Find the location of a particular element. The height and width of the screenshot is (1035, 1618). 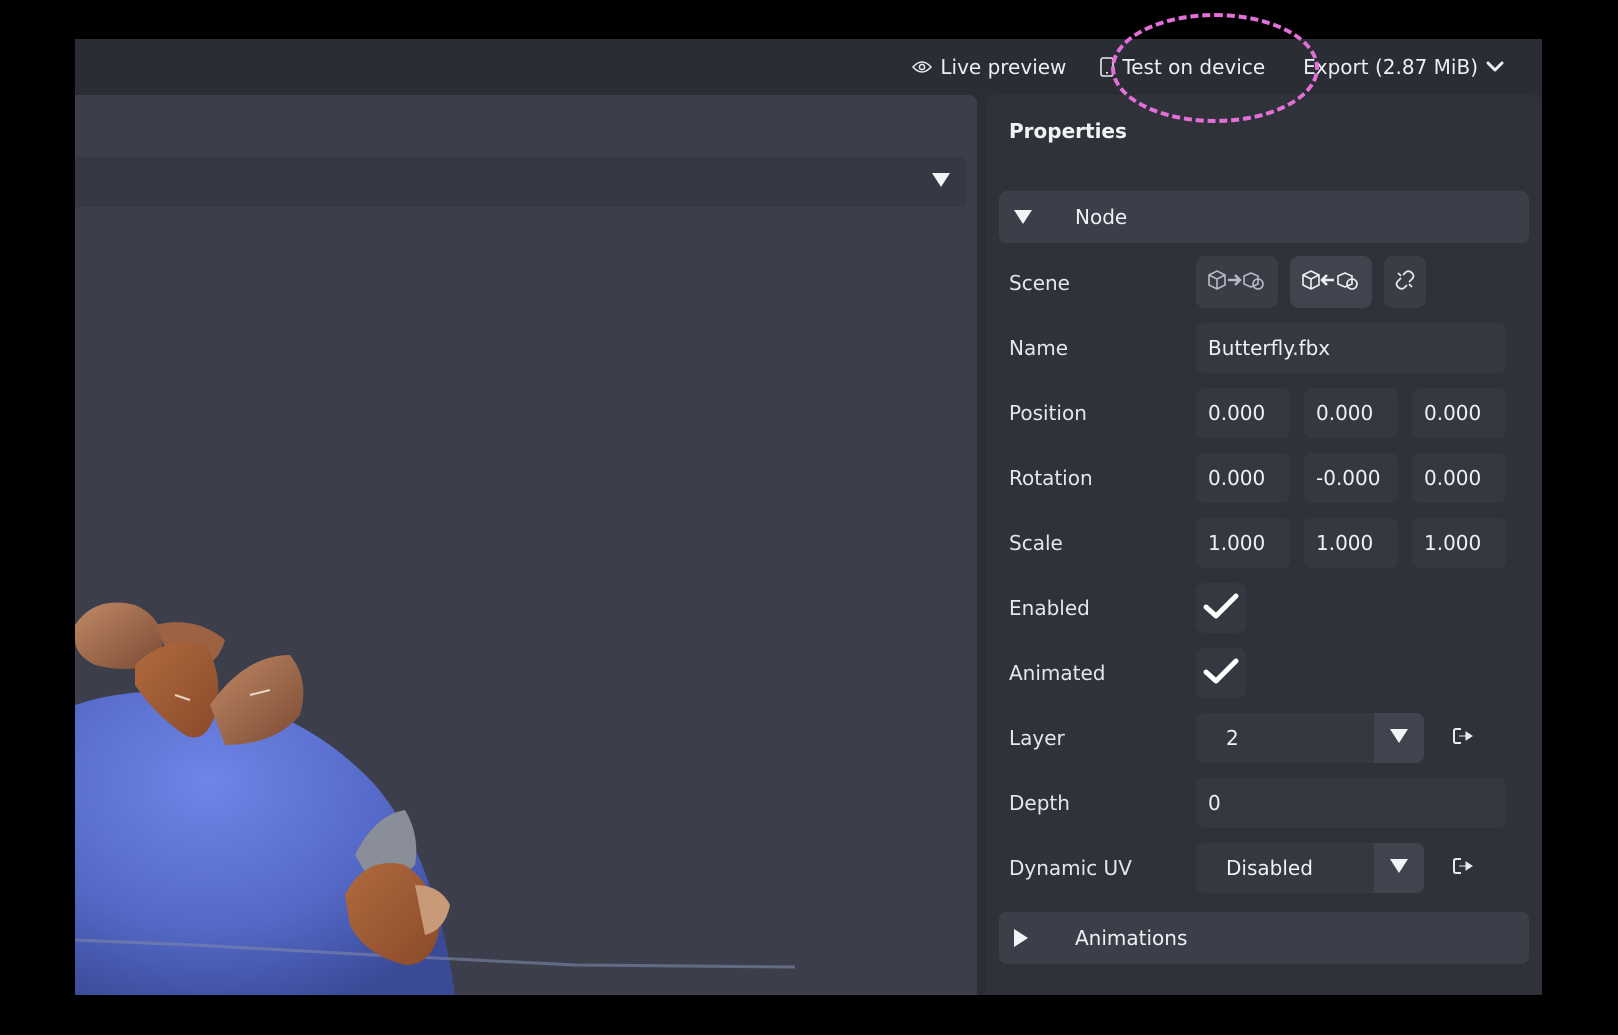

position-z-field: 0.000 is located at coordinates (1459, 413).